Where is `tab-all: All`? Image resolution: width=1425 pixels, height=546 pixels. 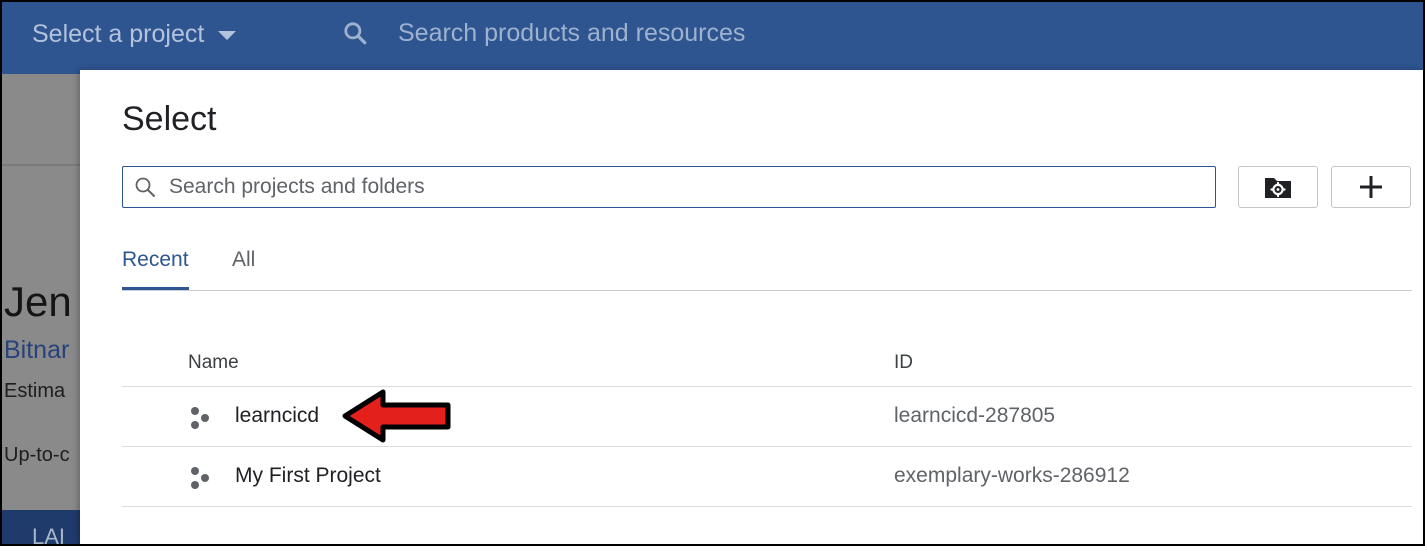 tab-all: All is located at coordinates (243, 268).